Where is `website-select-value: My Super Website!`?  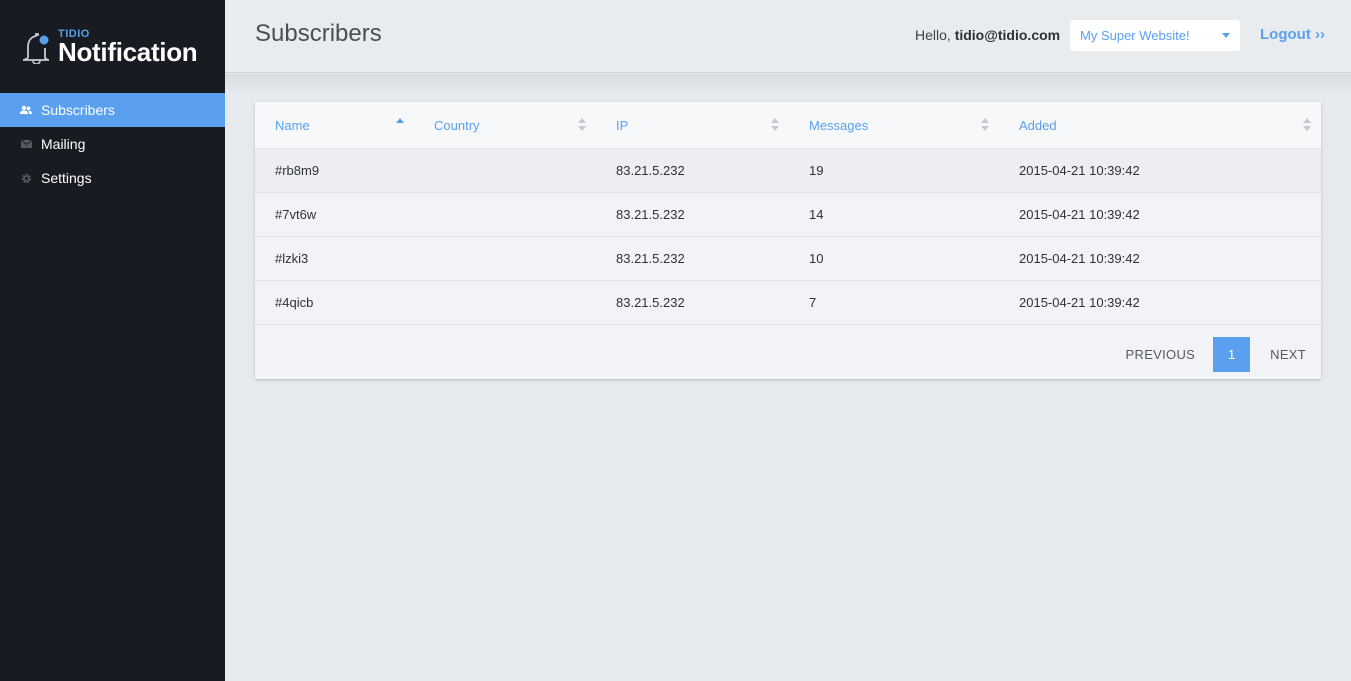 website-select-value: My Super Website! is located at coordinates (1135, 35).